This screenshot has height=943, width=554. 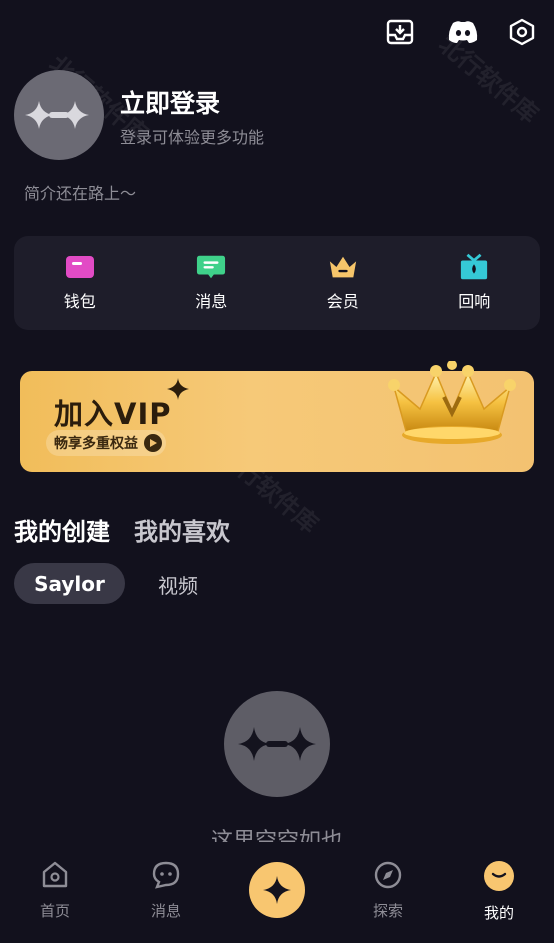 What do you see at coordinates (79, 301) in the screenshot?
I see `quick-action-label: 钱包` at bounding box center [79, 301].